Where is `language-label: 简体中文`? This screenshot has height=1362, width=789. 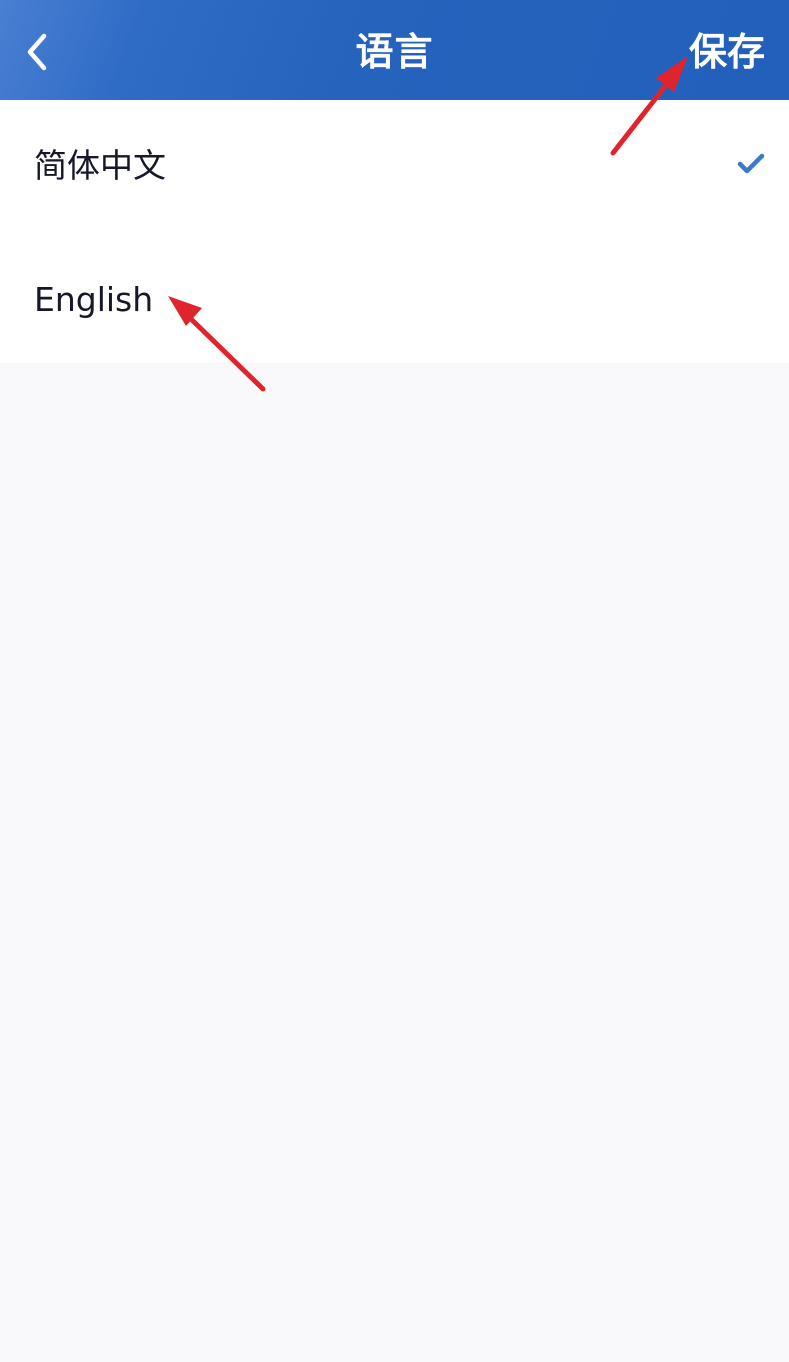 language-label: 简体中文 is located at coordinates (100, 165).